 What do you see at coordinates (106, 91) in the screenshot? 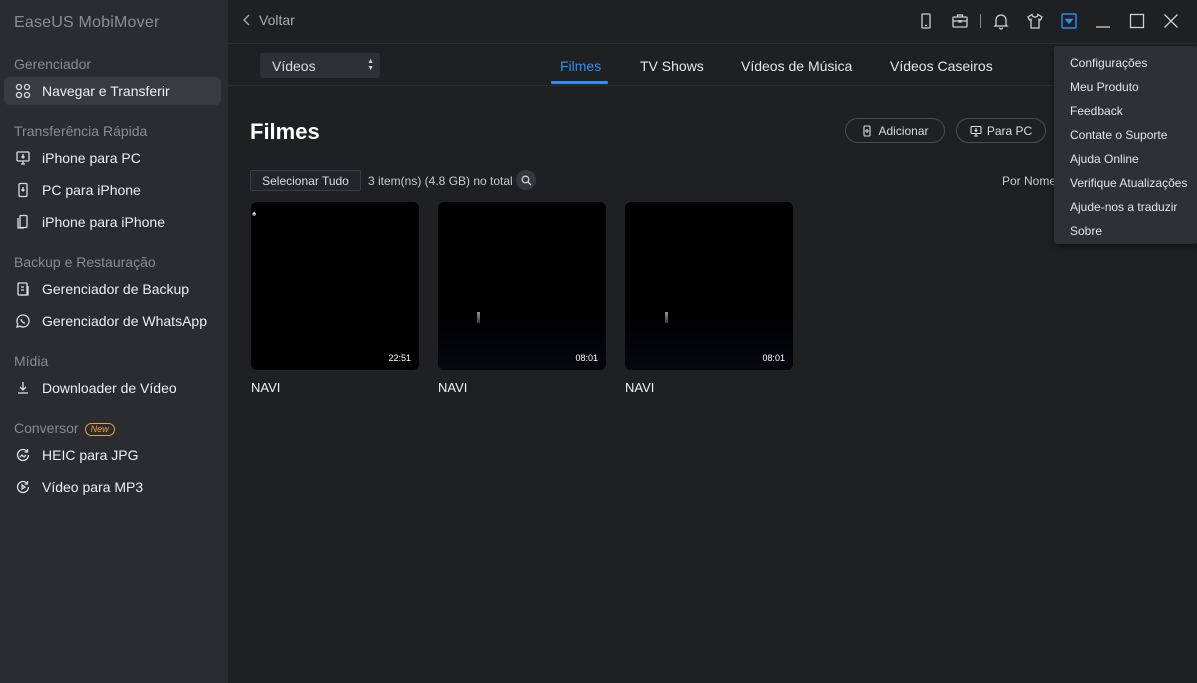
I see `sidebar-item-label: Navegar e Transferir` at bounding box center [106, 91].